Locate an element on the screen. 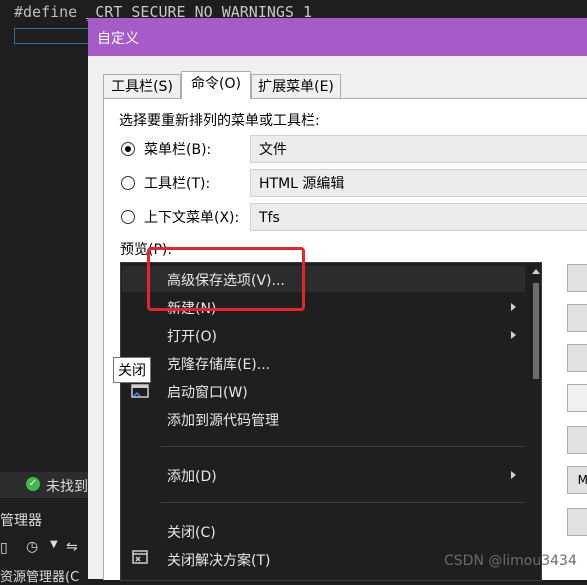 This screenshot has height=585, width=587. chevron-down-icon: ▼ is located at coordinates (54, 544).